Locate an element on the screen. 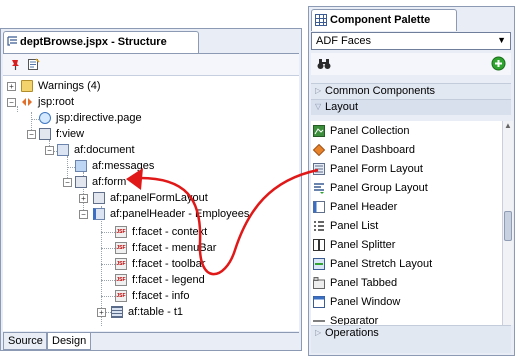 This screenshot has width=520, height=361. table-icon is located at coordinates (117, 312).